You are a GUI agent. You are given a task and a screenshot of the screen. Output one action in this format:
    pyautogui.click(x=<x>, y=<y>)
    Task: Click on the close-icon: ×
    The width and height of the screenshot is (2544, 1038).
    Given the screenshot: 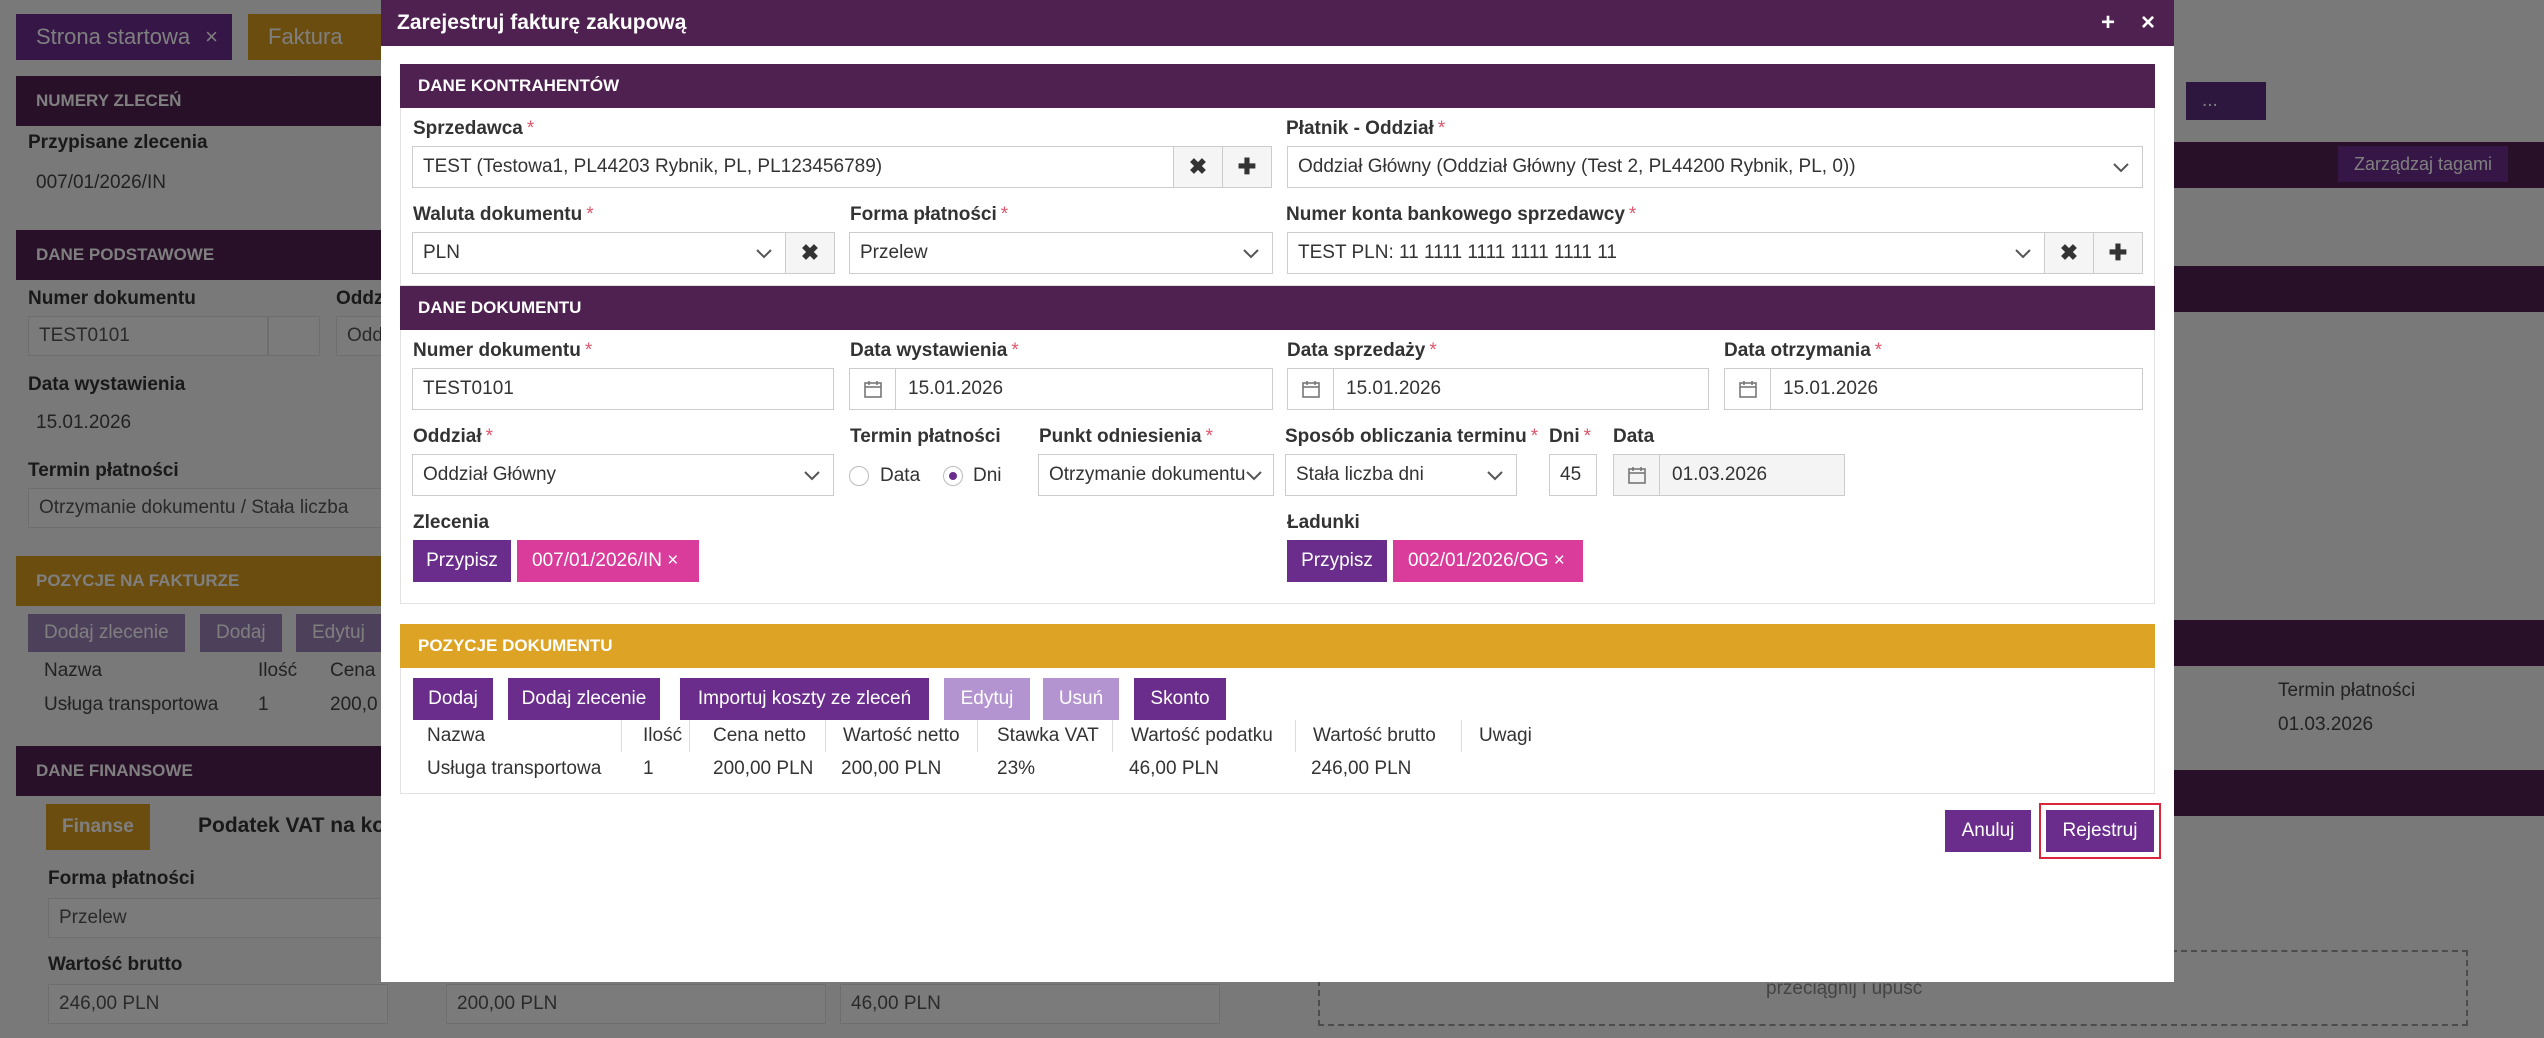 What is the action you would take?
    pyautogui.click(x=2148, y=23)
    